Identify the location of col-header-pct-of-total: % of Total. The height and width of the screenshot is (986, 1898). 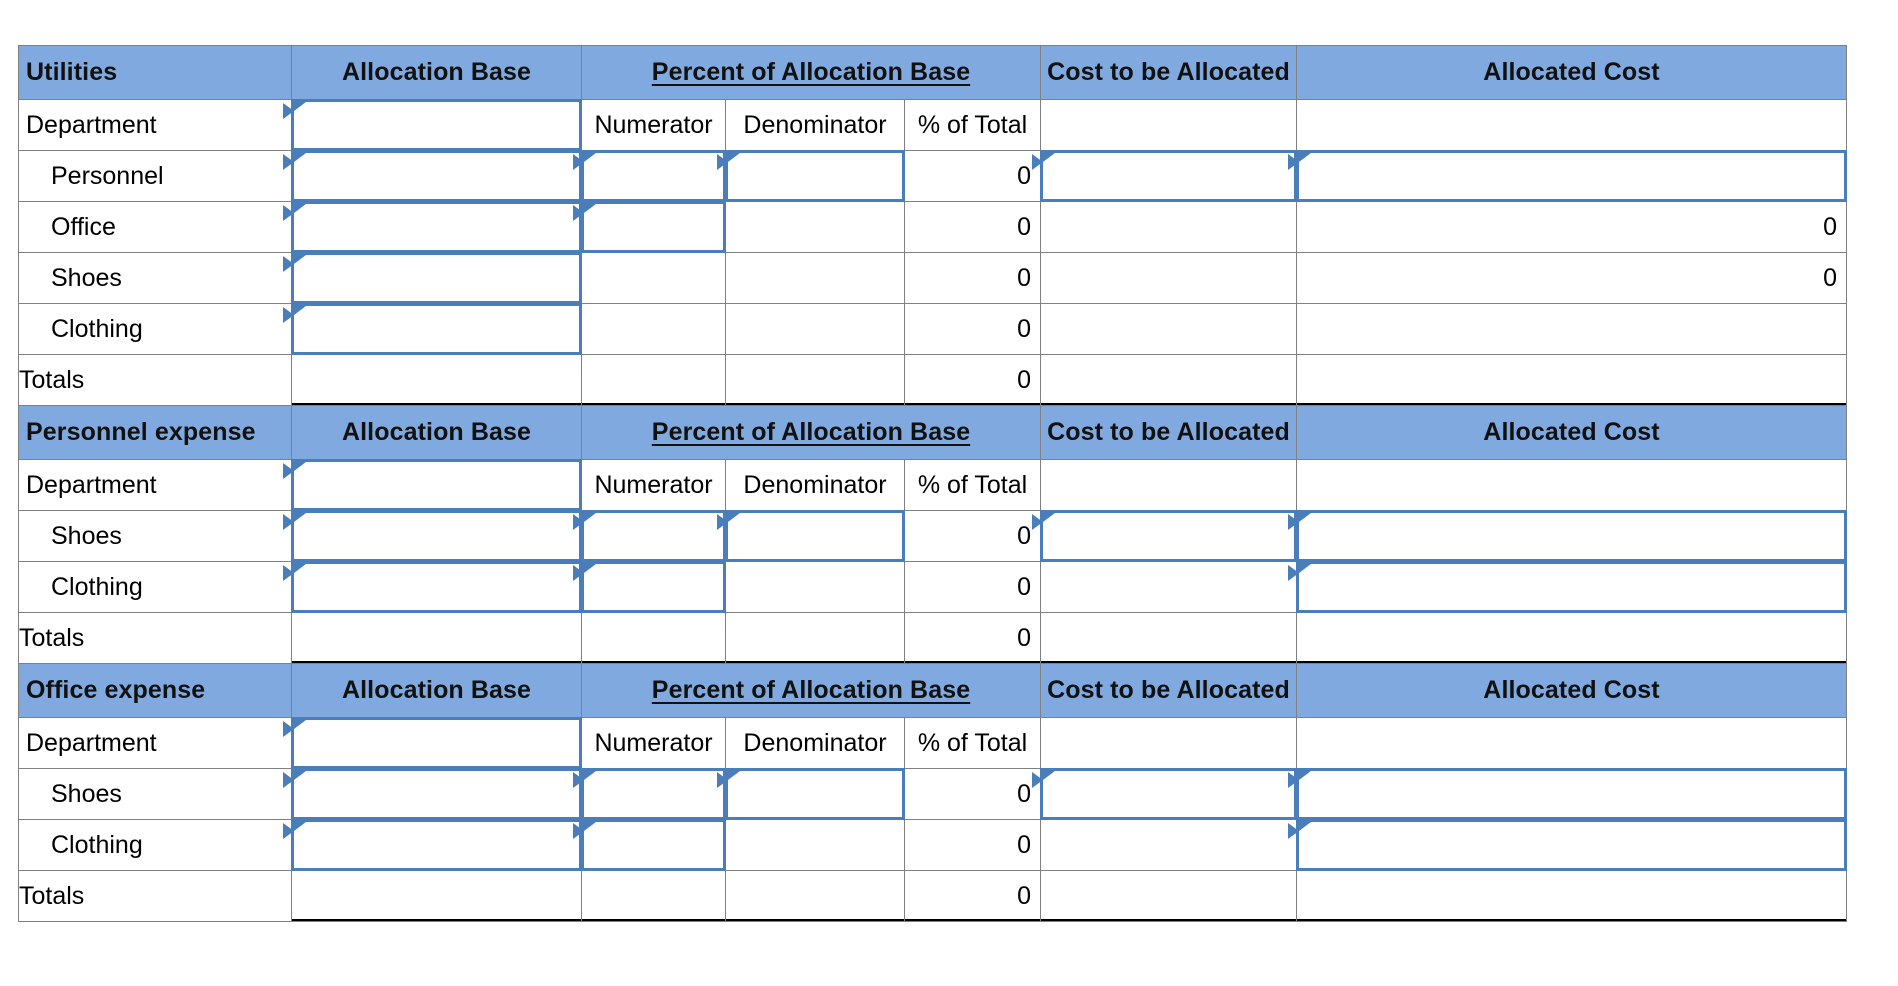
(972, 485).